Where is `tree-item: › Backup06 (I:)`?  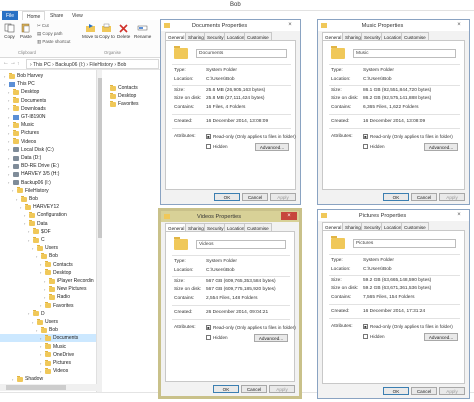 tree-item: › Backup06 (I:) is located at coordinates (48, 183).